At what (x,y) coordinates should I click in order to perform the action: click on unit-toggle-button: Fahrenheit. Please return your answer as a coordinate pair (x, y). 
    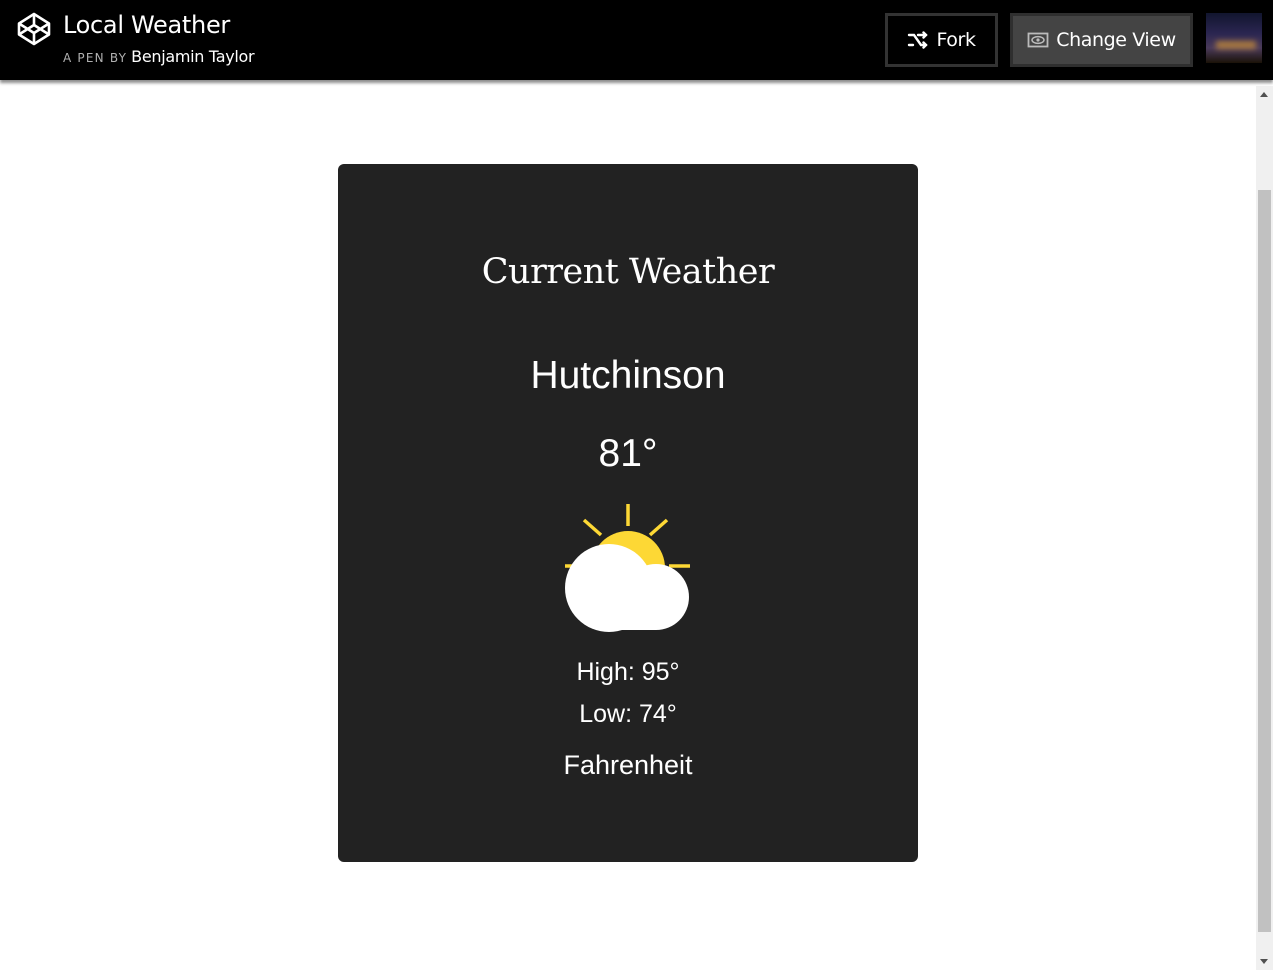
    Looking at the image, I should click on (628, 765).